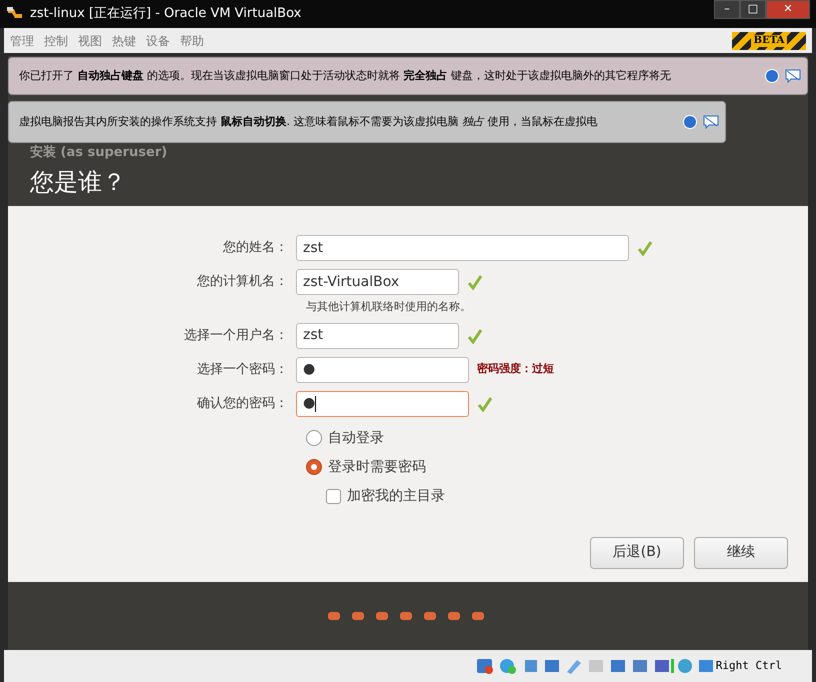 The height and width of the screenshot is (682, 816). What do you see at coordinates (192, 41) in the screenshot?
I see `menu-item: 帮助` at bounding box center [192, 41].